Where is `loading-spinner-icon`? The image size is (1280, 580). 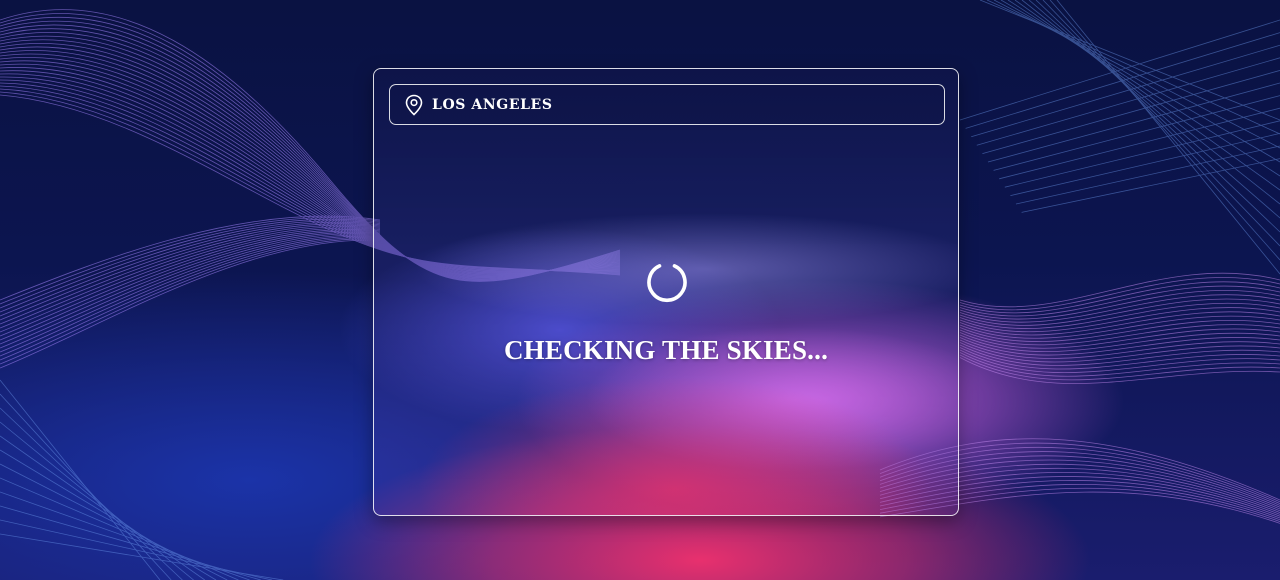 loading-spinner-icon is located at coordinates (667, 282).